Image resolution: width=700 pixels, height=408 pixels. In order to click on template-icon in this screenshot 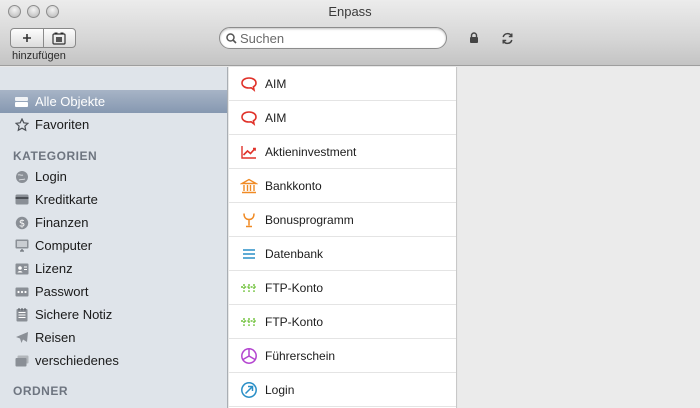, I will do `click(59, 38)`.